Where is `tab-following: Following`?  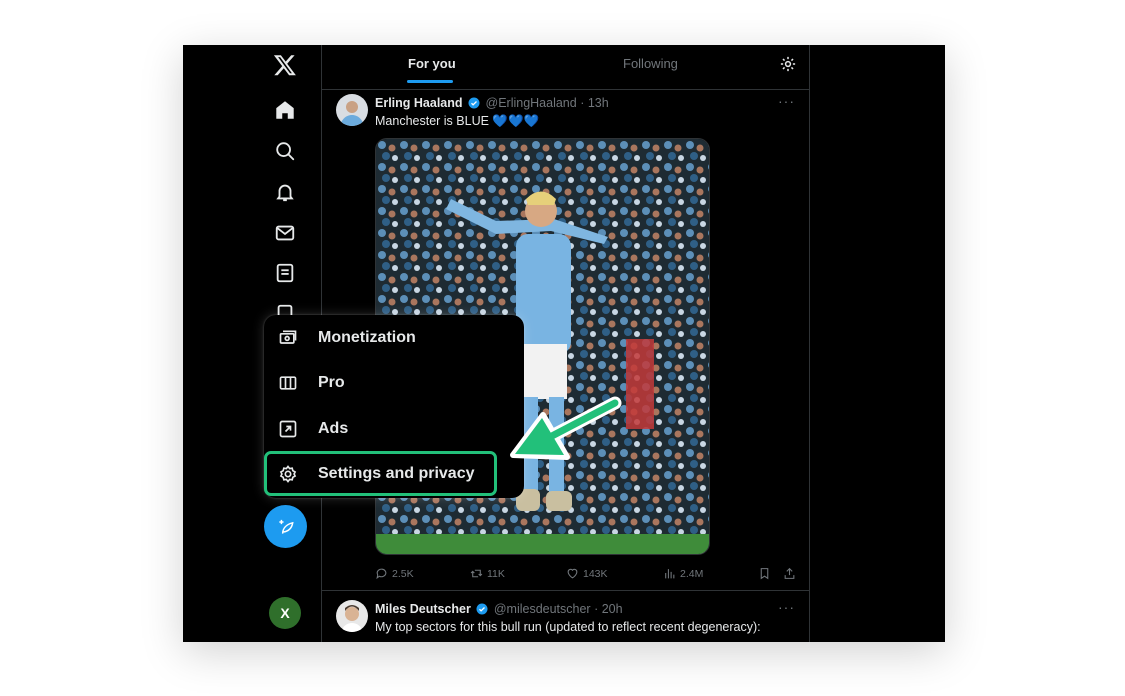 tab-following: Following is located at coordinates (650, 63).